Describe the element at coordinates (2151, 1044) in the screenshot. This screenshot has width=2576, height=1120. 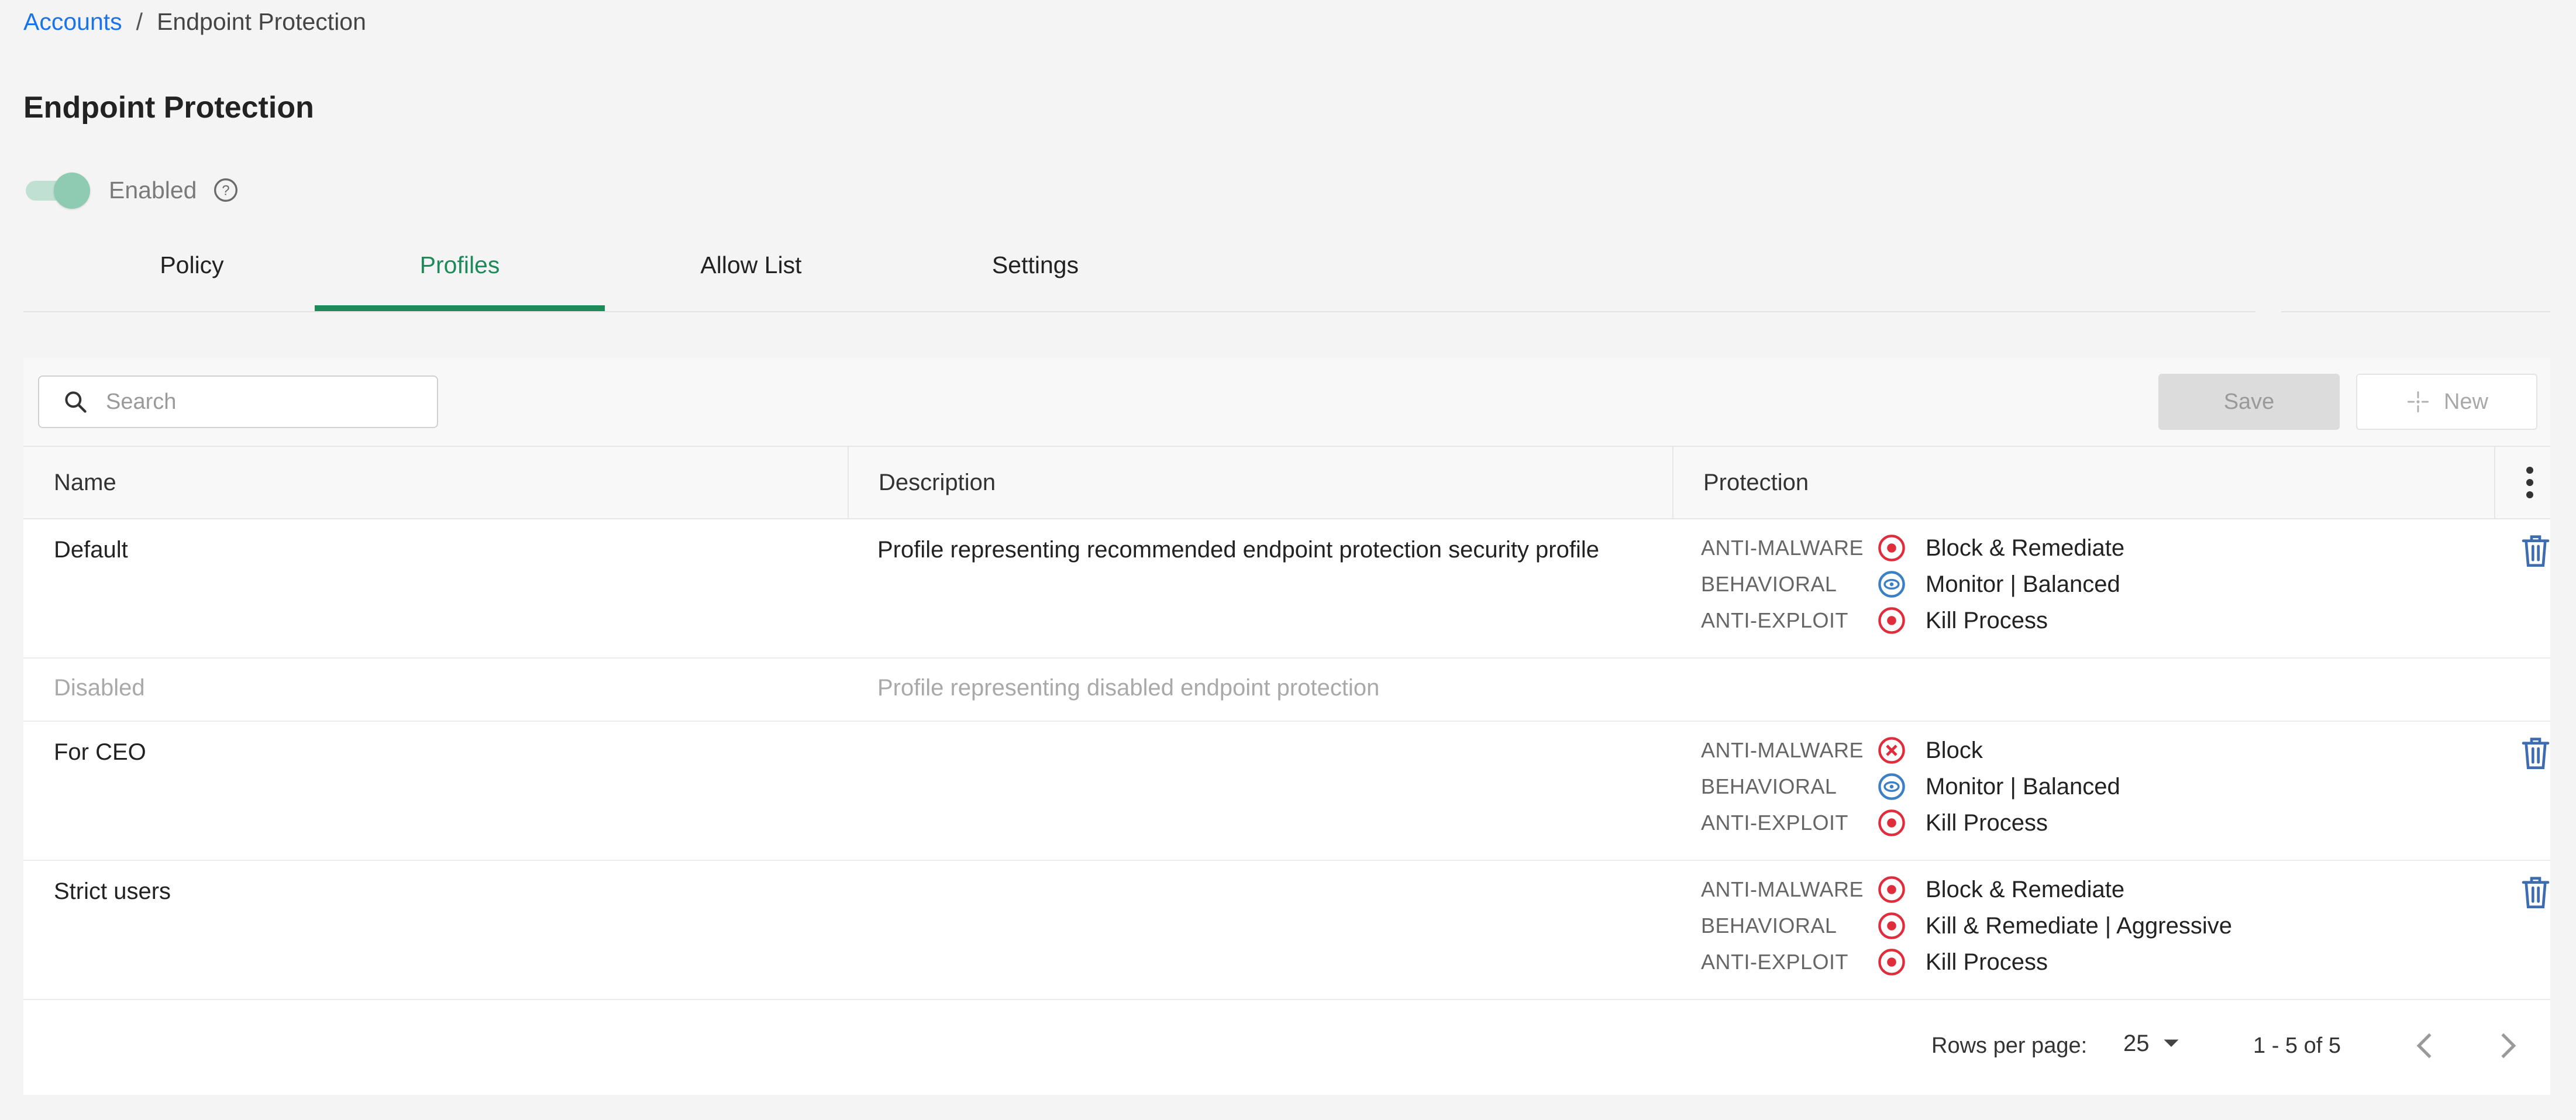
I see `rows-per-page-select: 25` at that location.